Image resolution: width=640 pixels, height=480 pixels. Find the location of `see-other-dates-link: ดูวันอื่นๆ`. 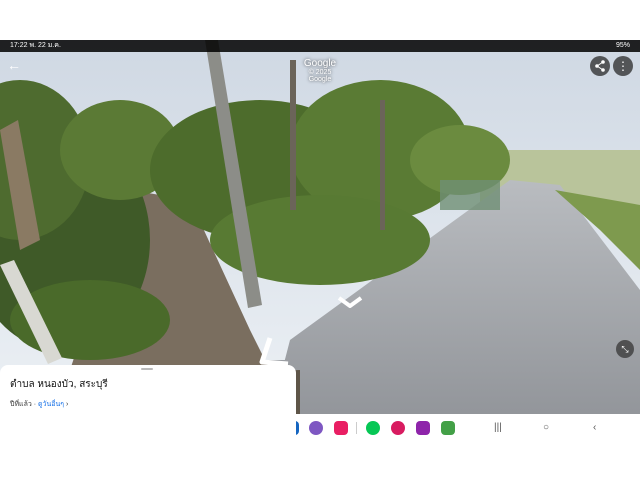

see-other-dates-link: ดูวันอื่นๆ is located at coordinates (51, 404).